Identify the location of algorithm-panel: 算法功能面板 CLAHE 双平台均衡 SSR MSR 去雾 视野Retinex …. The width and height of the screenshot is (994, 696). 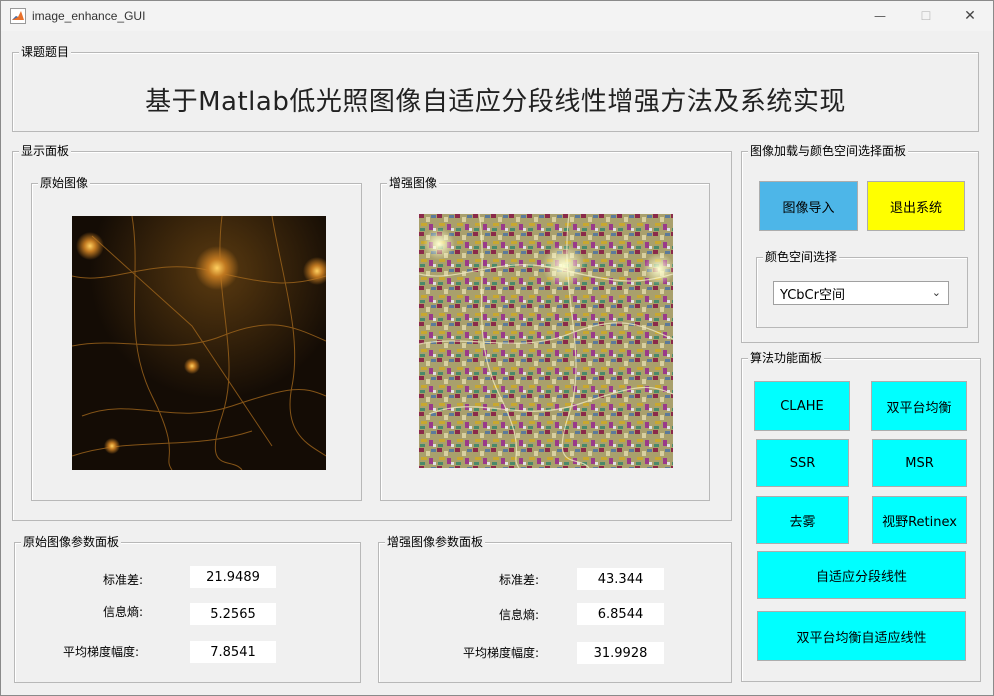
(861, 516).